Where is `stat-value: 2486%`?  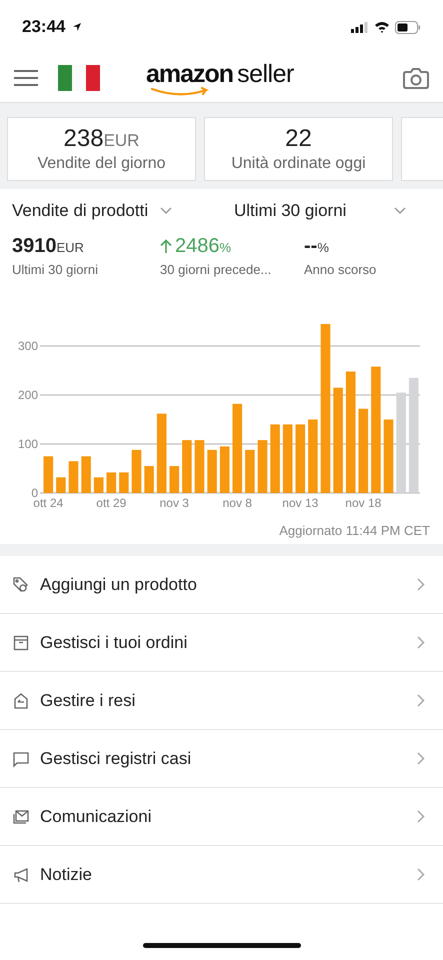 stat-value: 2486% is located at coordinates (232, 246).